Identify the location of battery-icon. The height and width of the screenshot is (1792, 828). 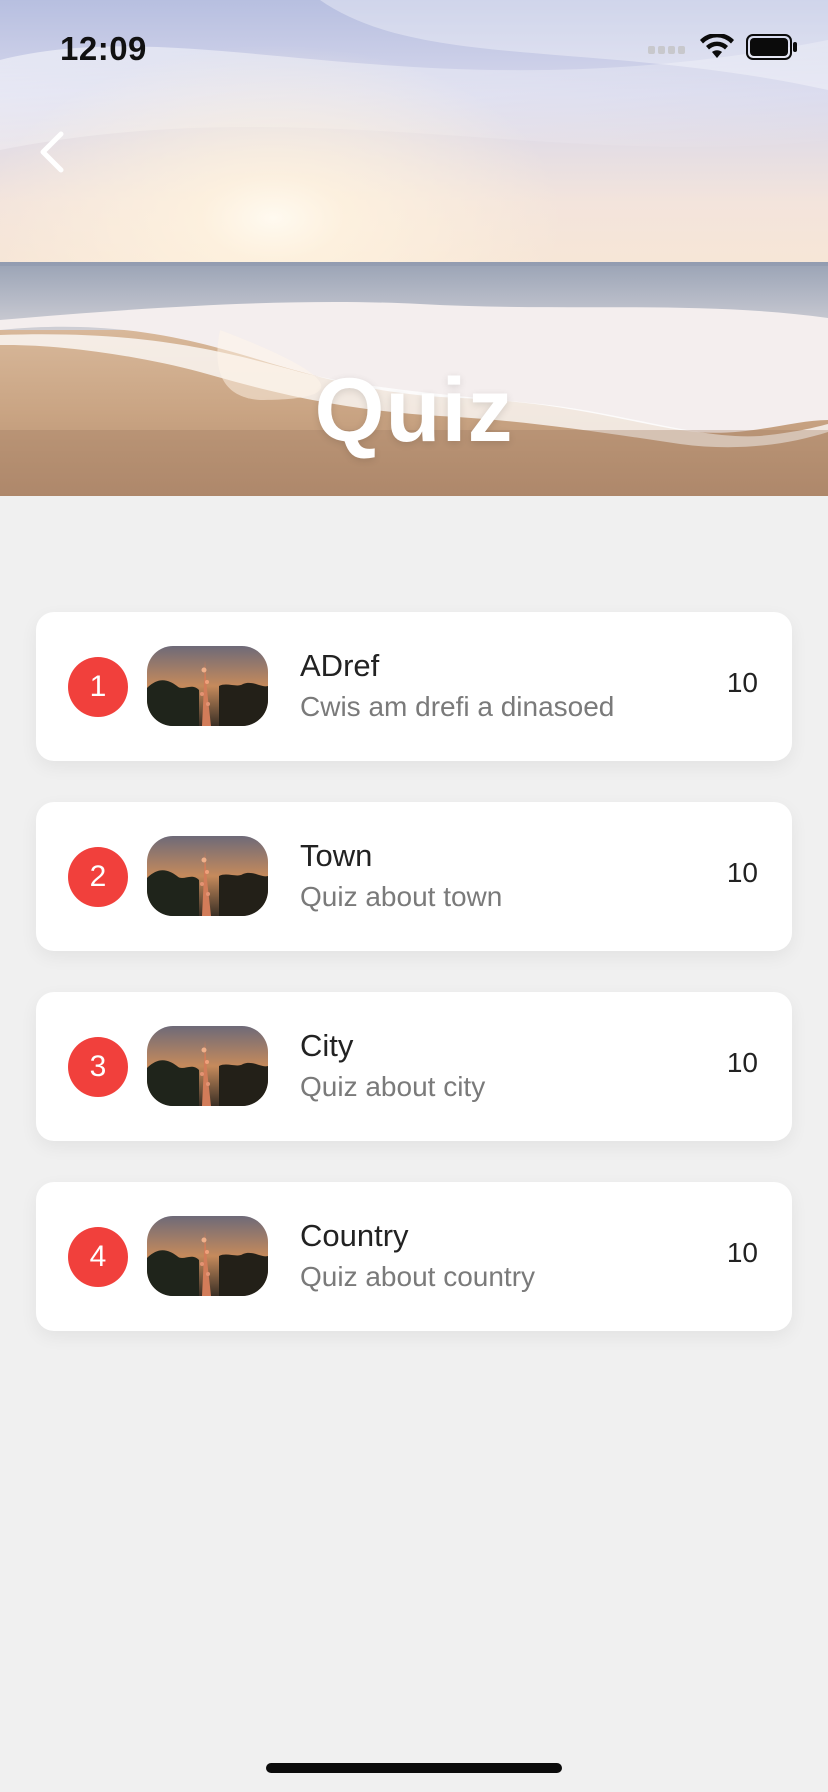
(772, 49).